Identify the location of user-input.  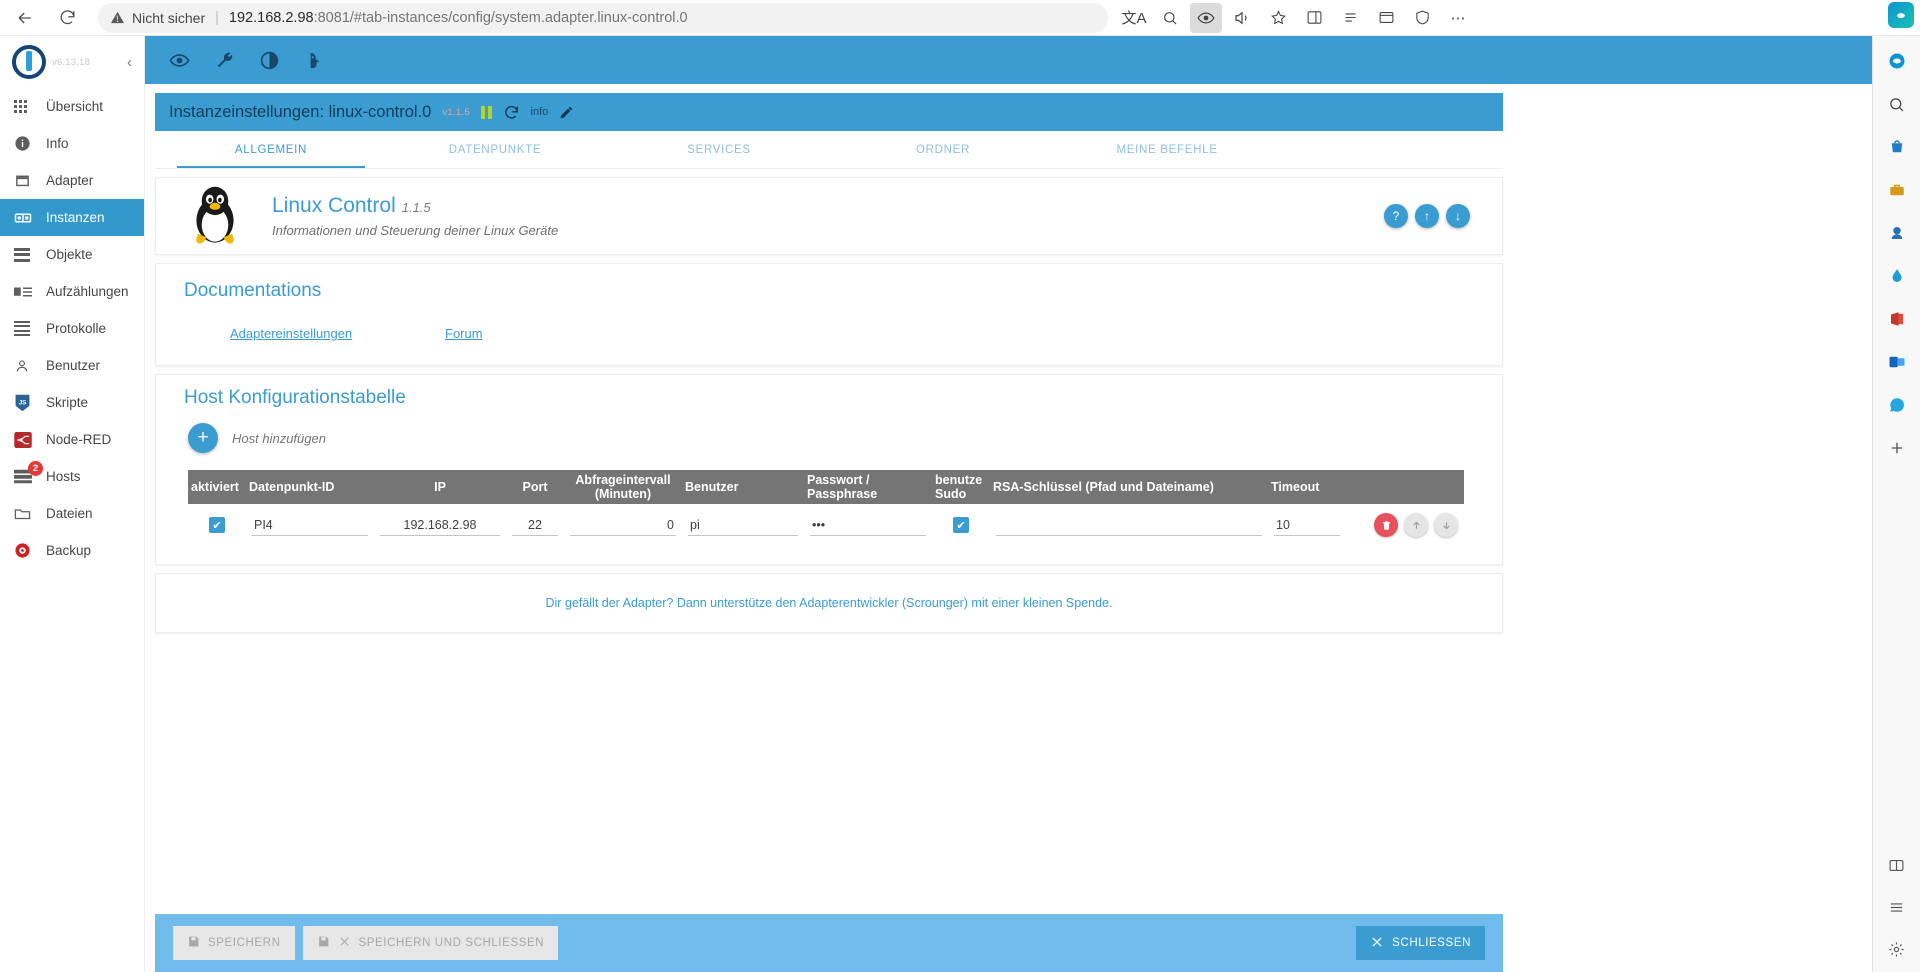
(743, 525).